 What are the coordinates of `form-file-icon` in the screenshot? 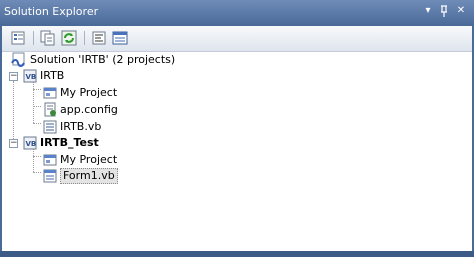 It's located at (50, 176).